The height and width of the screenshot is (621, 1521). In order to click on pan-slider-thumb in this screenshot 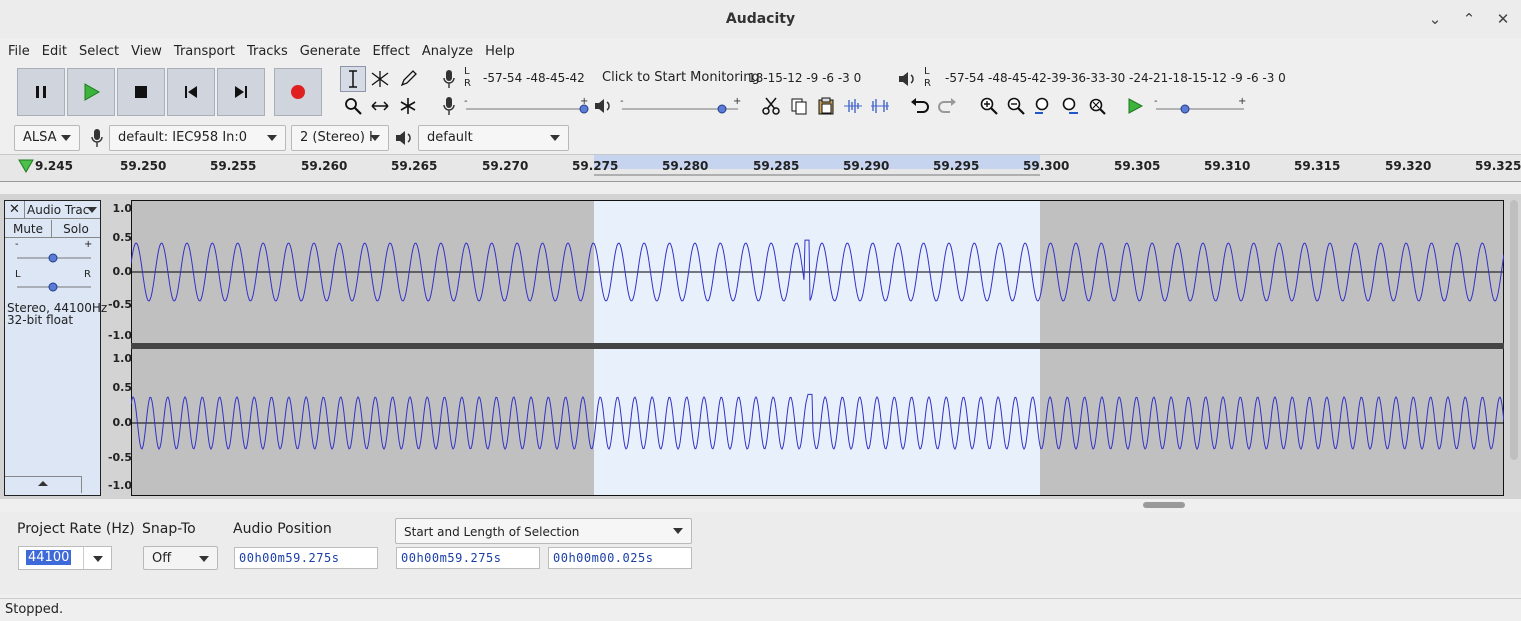, I will do `click(53, 287)`.